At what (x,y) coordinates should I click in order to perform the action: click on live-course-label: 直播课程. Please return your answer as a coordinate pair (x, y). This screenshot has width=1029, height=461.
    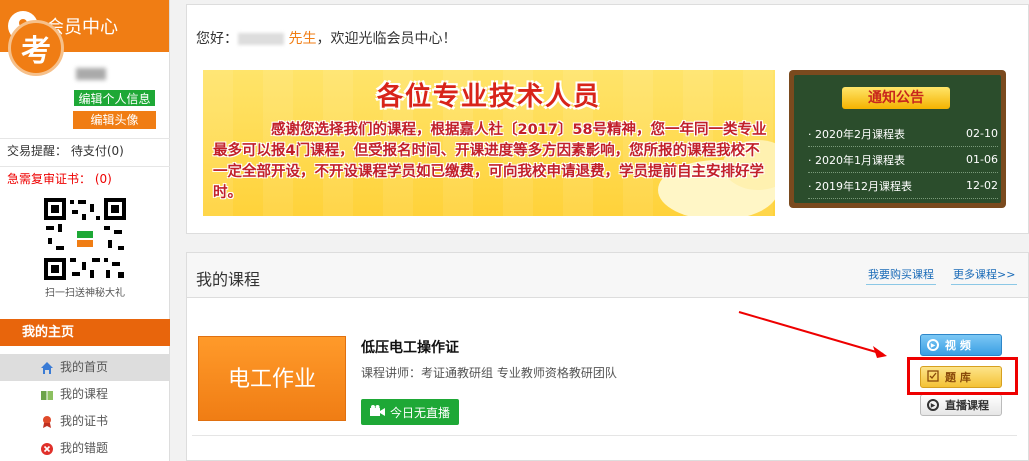
    Looking at the image, I should click on (967, 405).